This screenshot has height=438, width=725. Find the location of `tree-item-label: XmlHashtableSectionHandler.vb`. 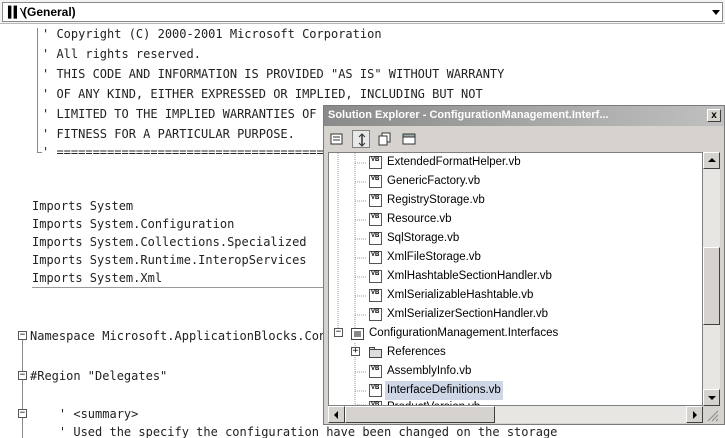

tree-item-label: XmlHashtableSectionHandler.vb is located at coordinates (469, 276).